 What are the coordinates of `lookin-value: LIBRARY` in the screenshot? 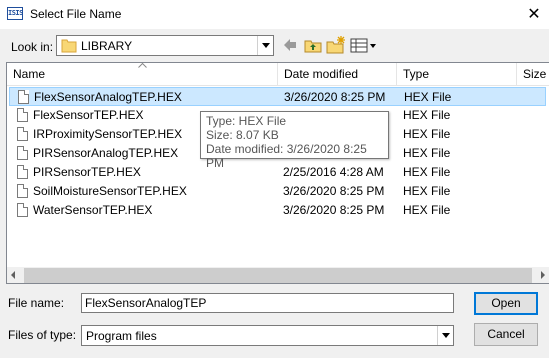 It's located at (107, 46).